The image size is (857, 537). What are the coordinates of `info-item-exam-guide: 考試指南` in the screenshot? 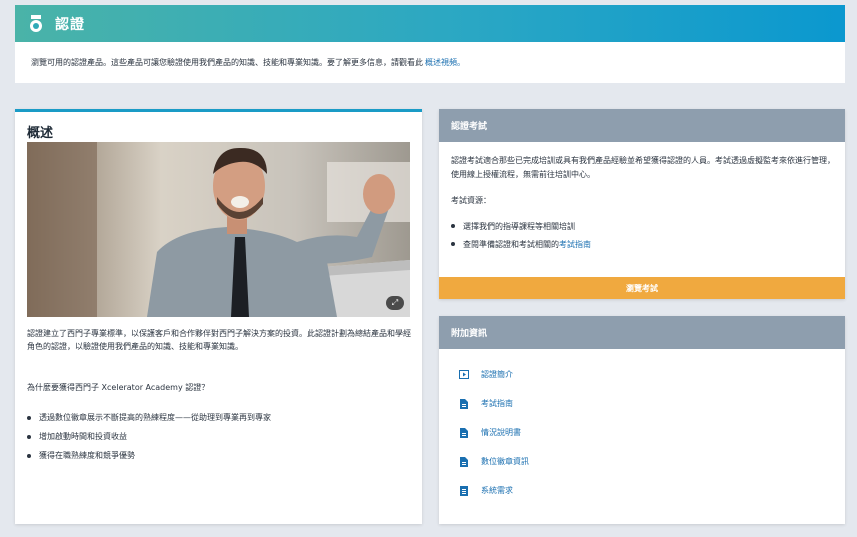 It's located at (494, 403).